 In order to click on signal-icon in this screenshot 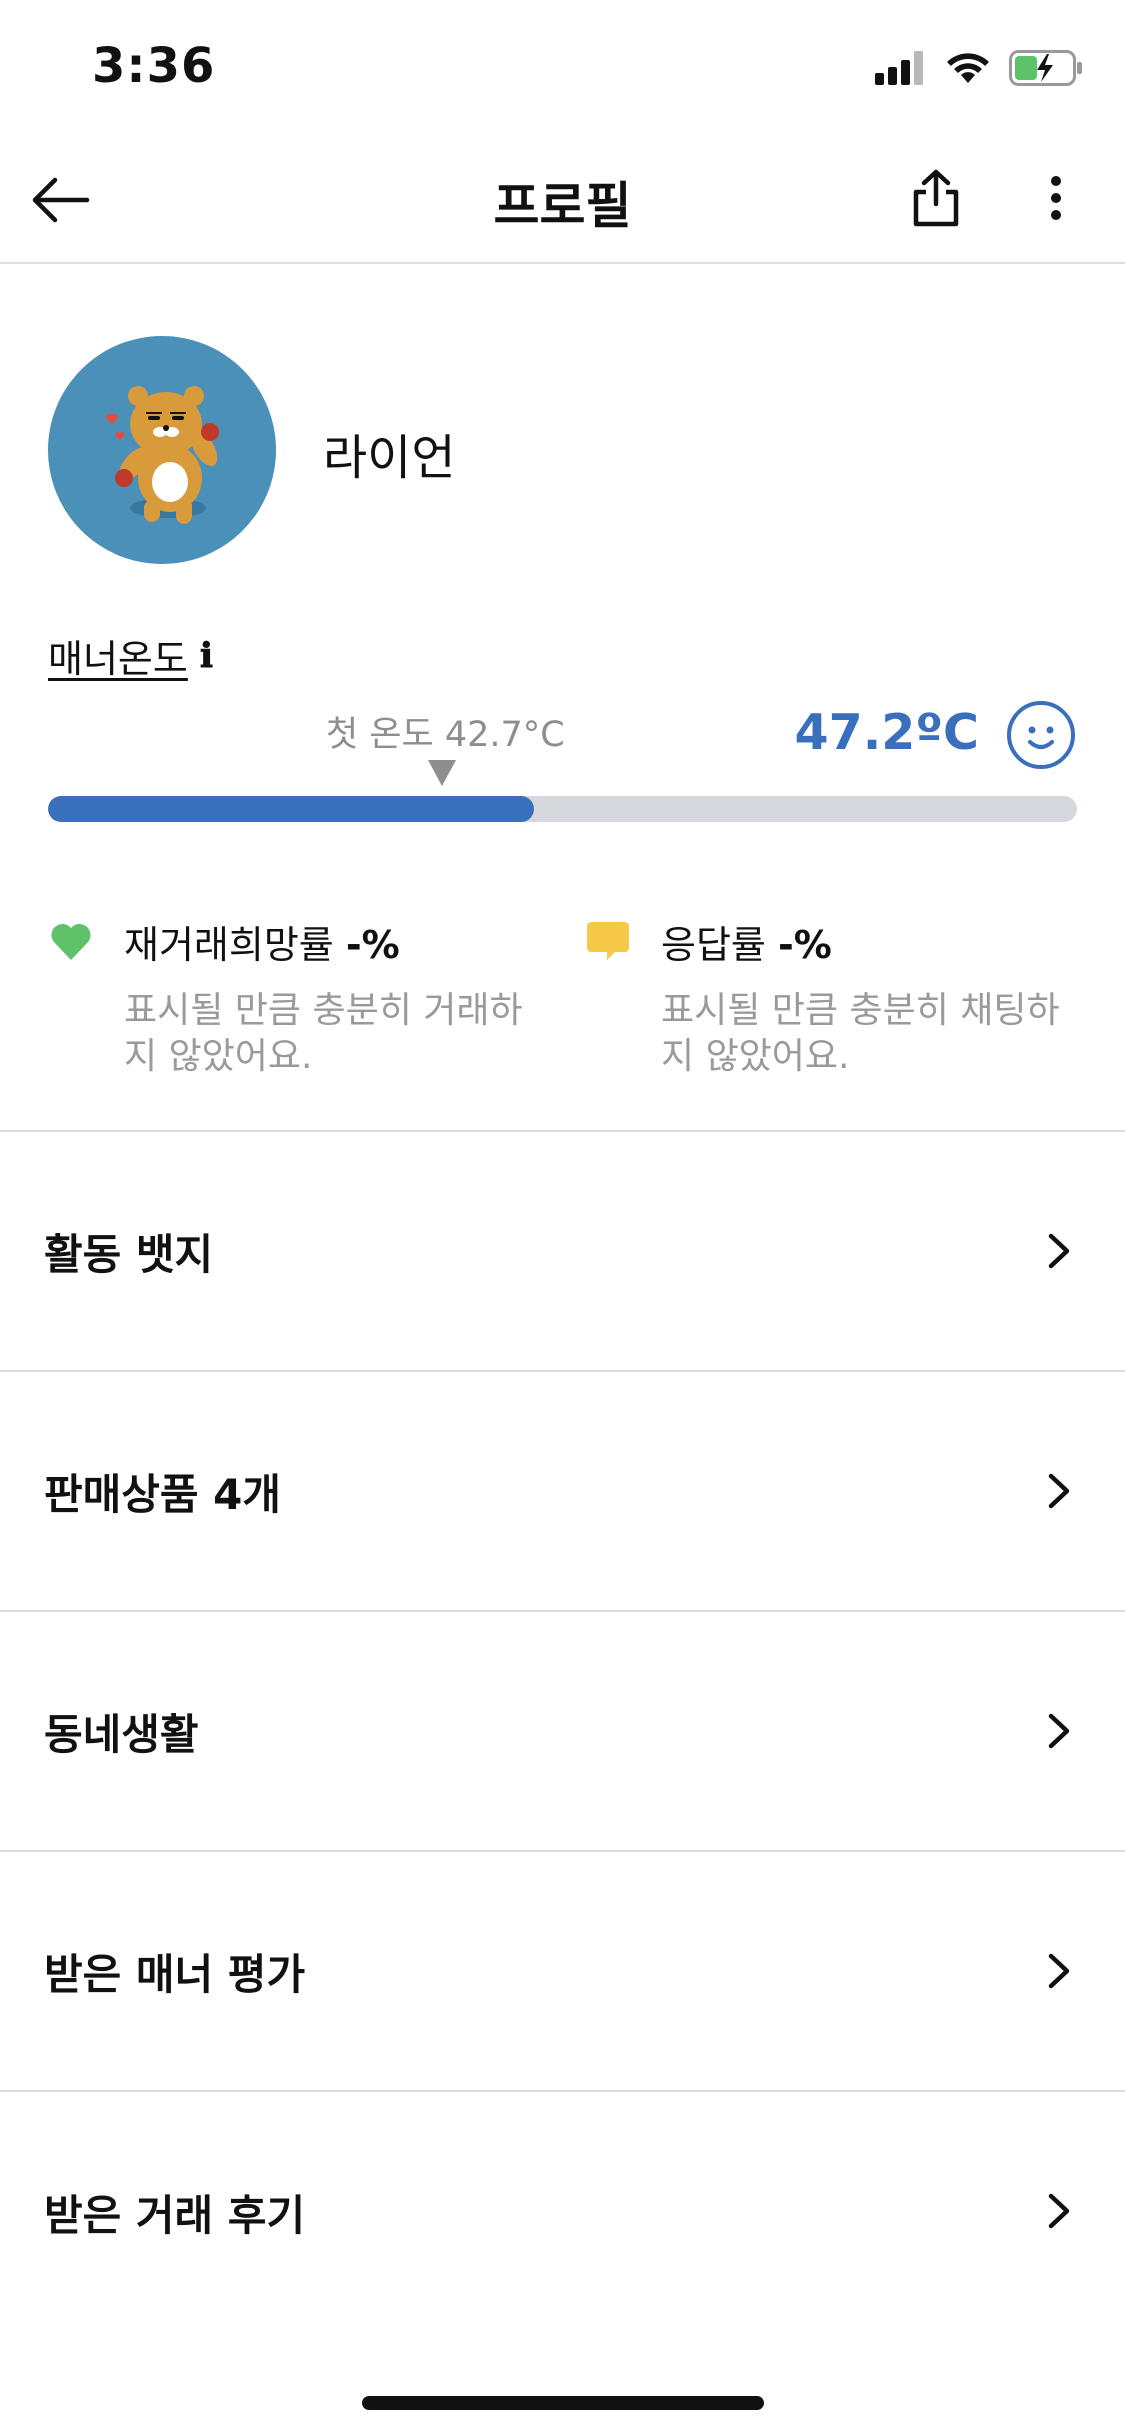, I will do `click(899, 68)`.